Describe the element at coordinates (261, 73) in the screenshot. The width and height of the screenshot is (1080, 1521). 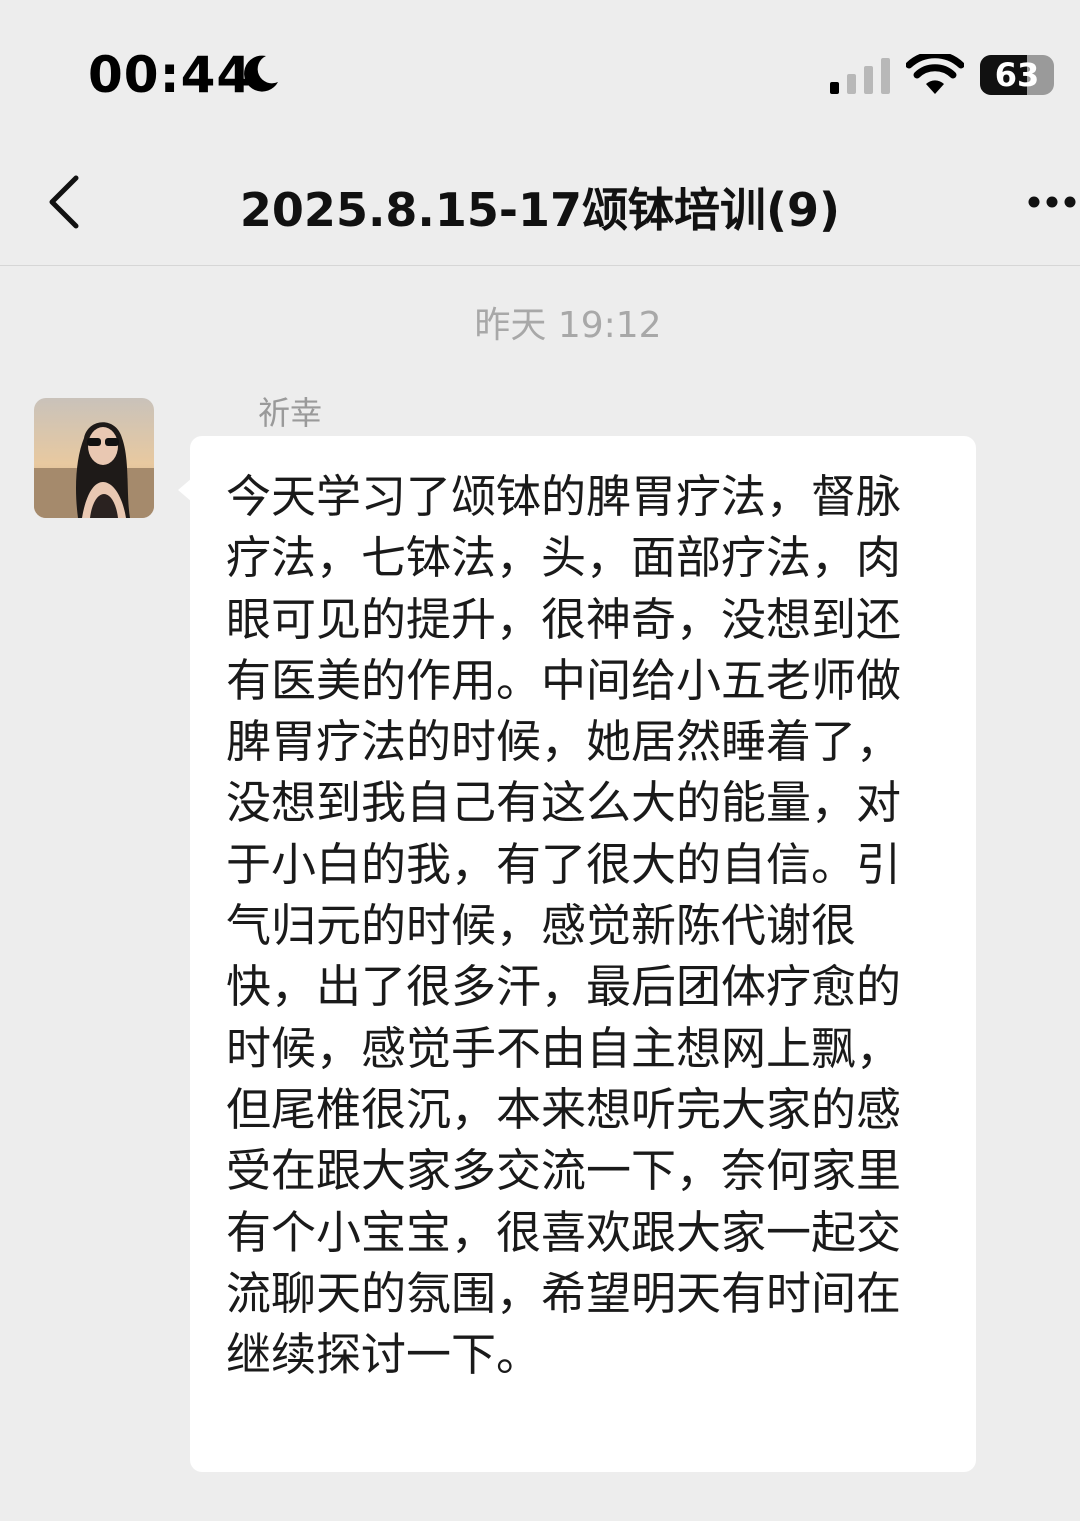
I see `moon-icon` at that location.